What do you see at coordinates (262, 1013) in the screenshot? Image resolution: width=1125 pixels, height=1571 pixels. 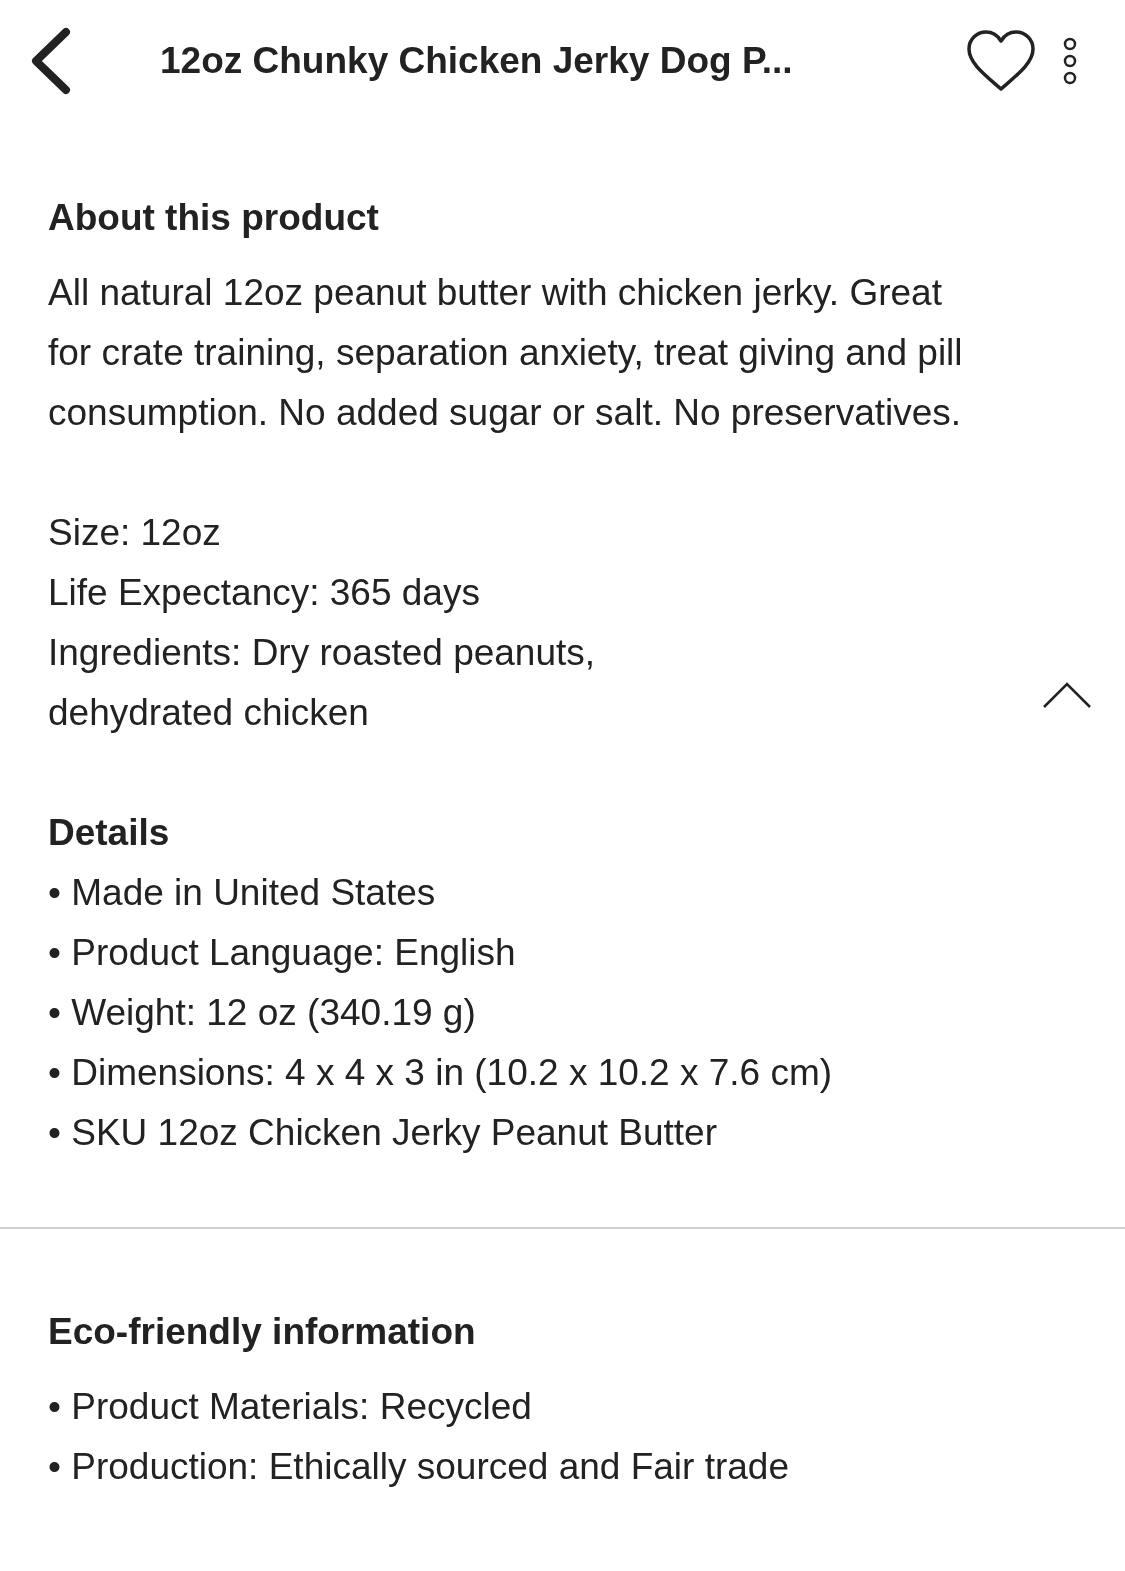 I see `detail-text: • Weight: 12 oz (340.19 g)` at bounding box center [262, 1013].